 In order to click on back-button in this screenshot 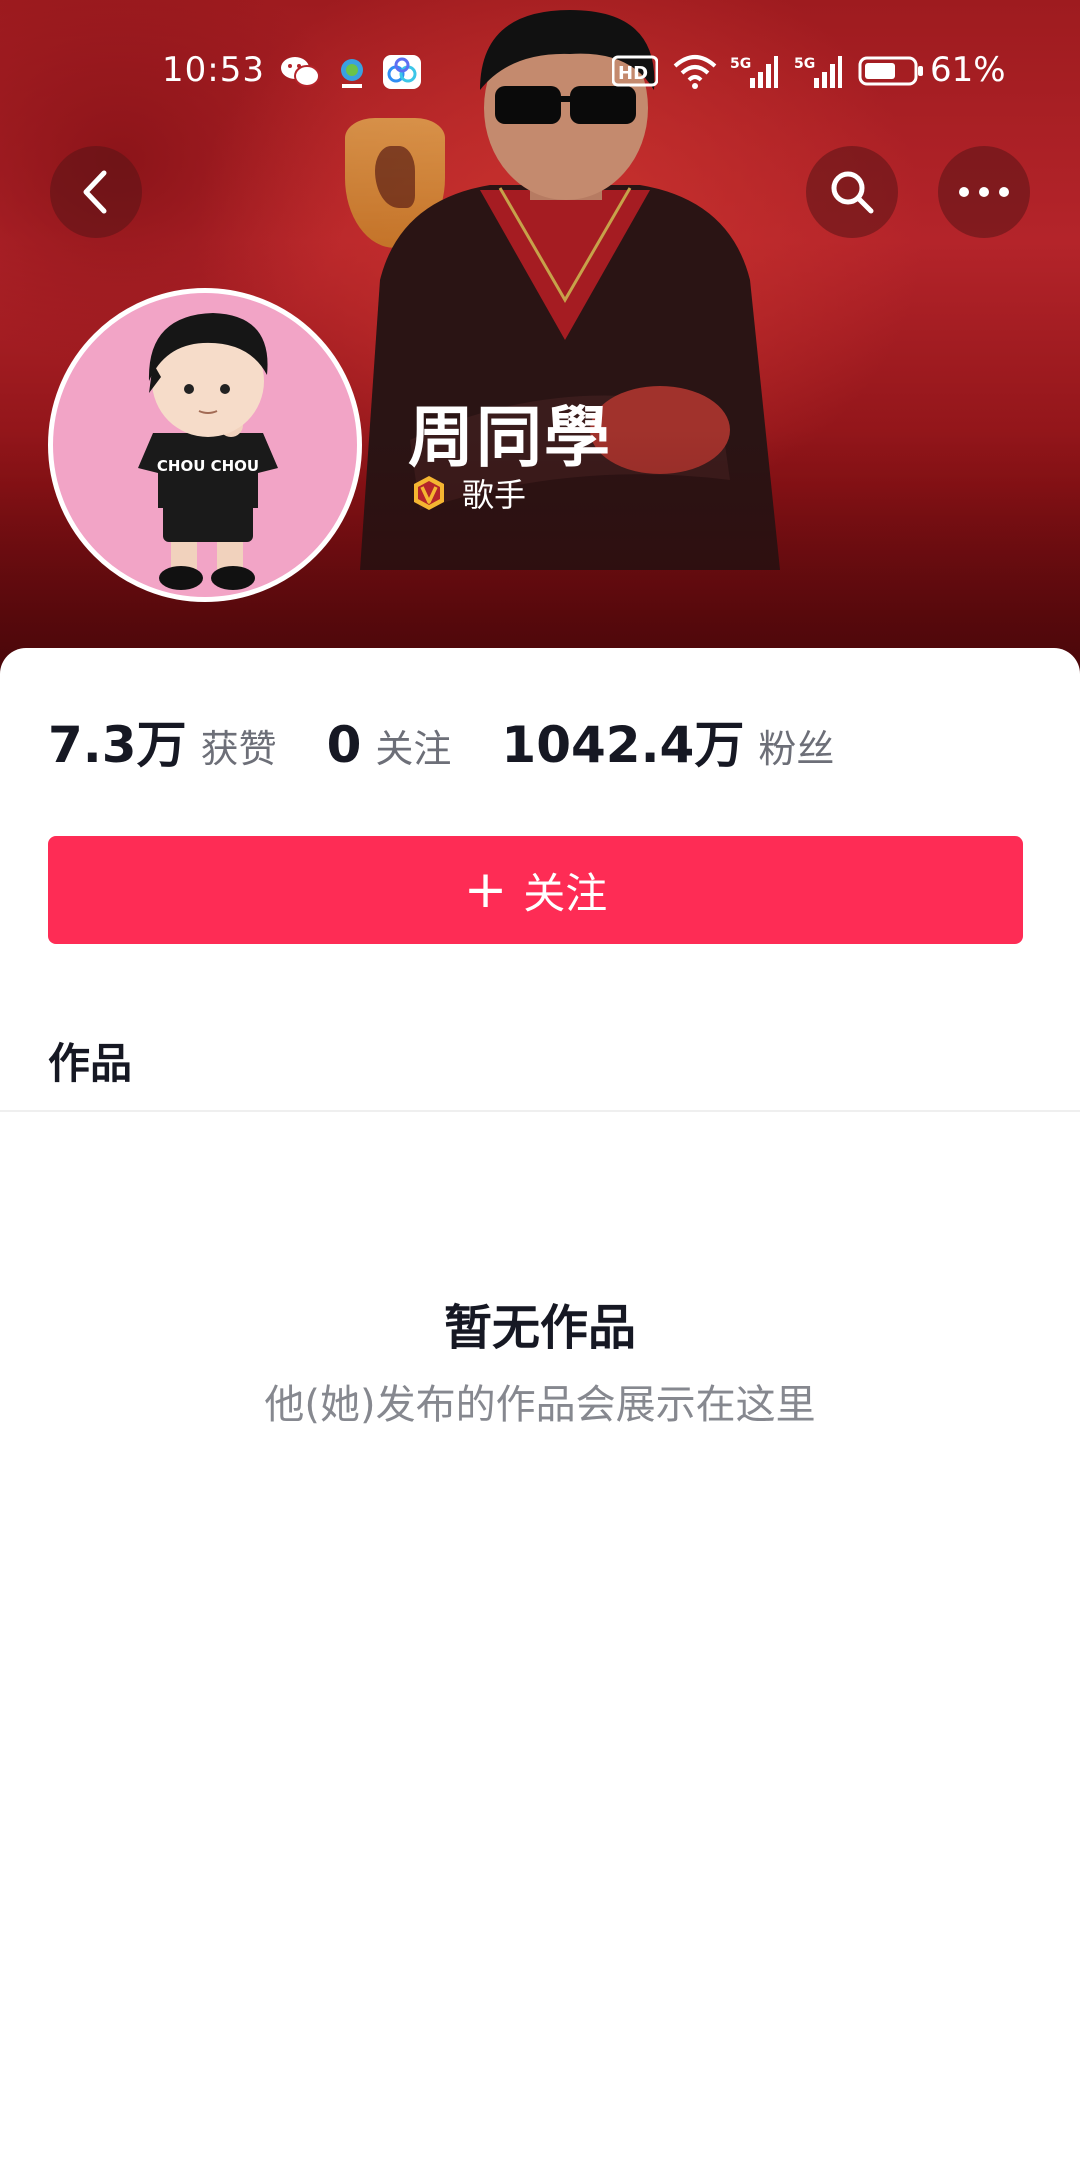, I will do `click(96, 192)`.